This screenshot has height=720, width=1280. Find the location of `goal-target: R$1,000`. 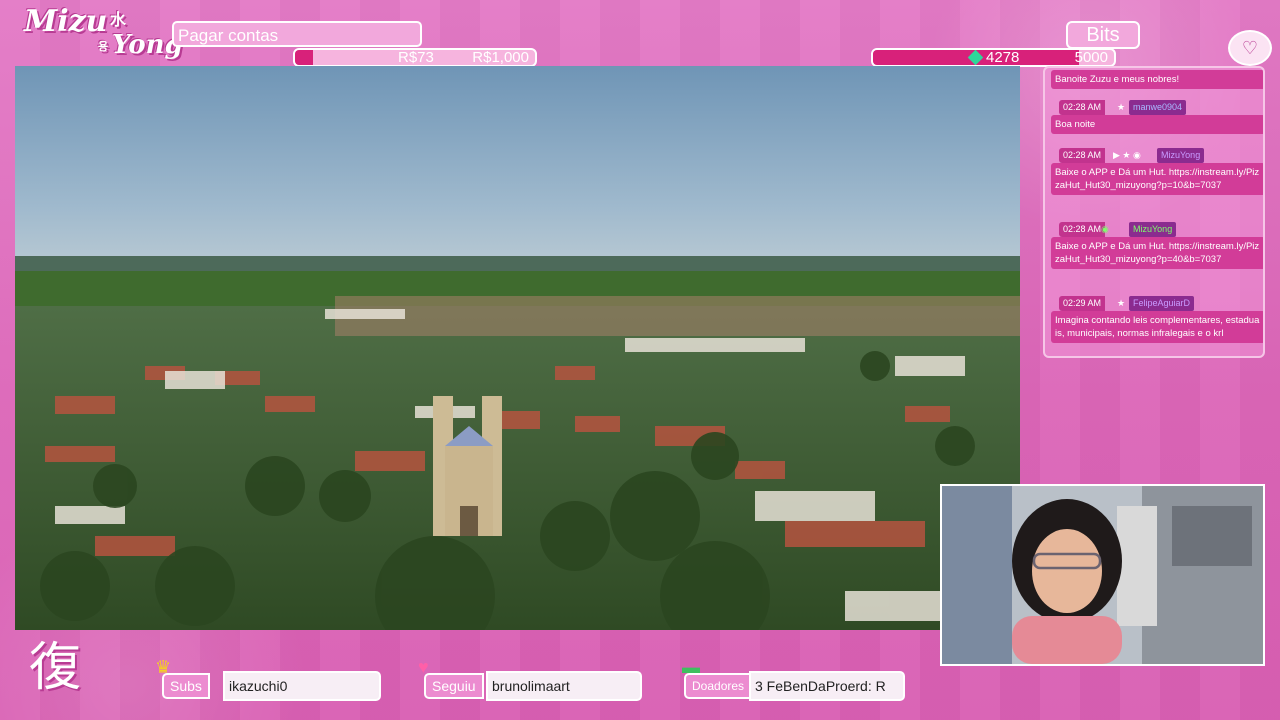

goal-target: R$1,000 is located at coordinates (500, 57).